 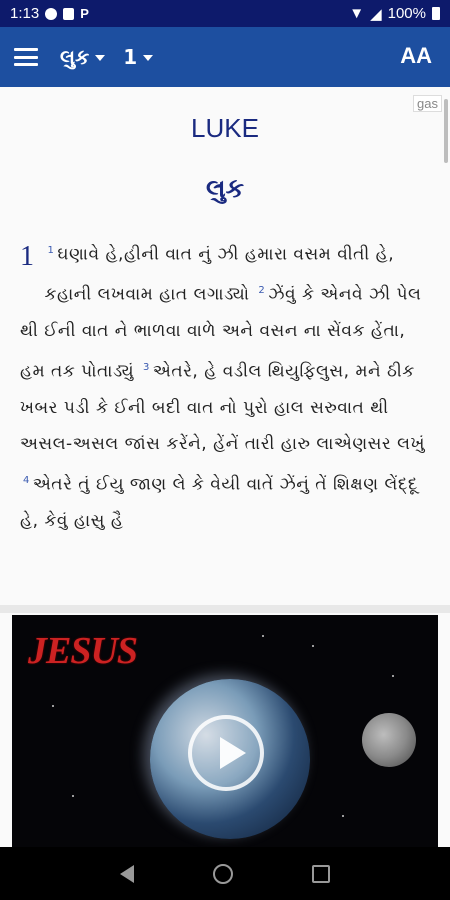 I want to click on play-icon, so click(x=226, y=753).